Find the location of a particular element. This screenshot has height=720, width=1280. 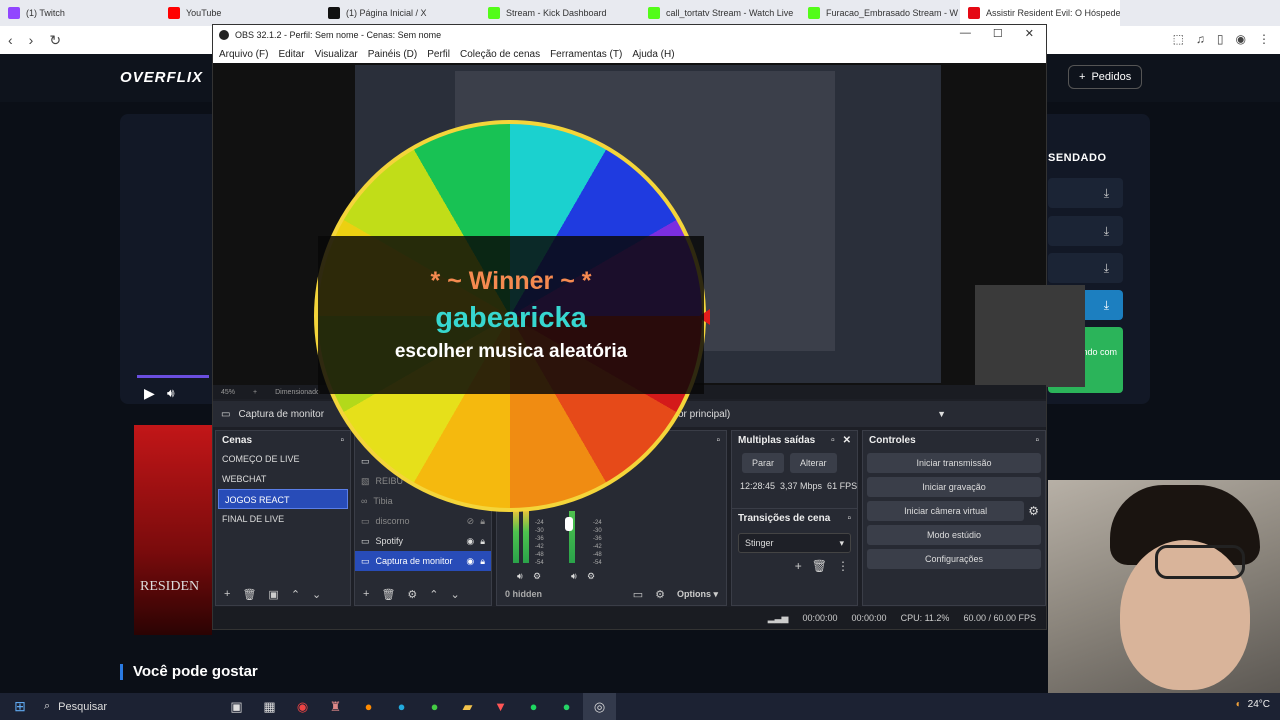

eye-hidden-icon: ⊘ is located at coordinates (471, 521).